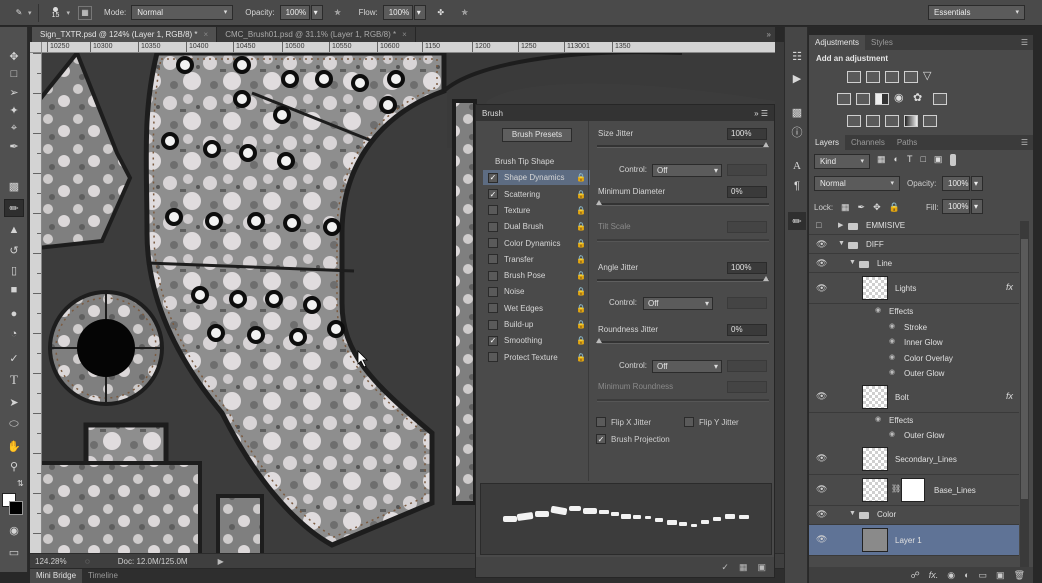 The image size is (1042, 583). What do you see at coordinates (16, 508) in the screenshot?
I see `background-color-swatch` at bounding box center [16, 508].